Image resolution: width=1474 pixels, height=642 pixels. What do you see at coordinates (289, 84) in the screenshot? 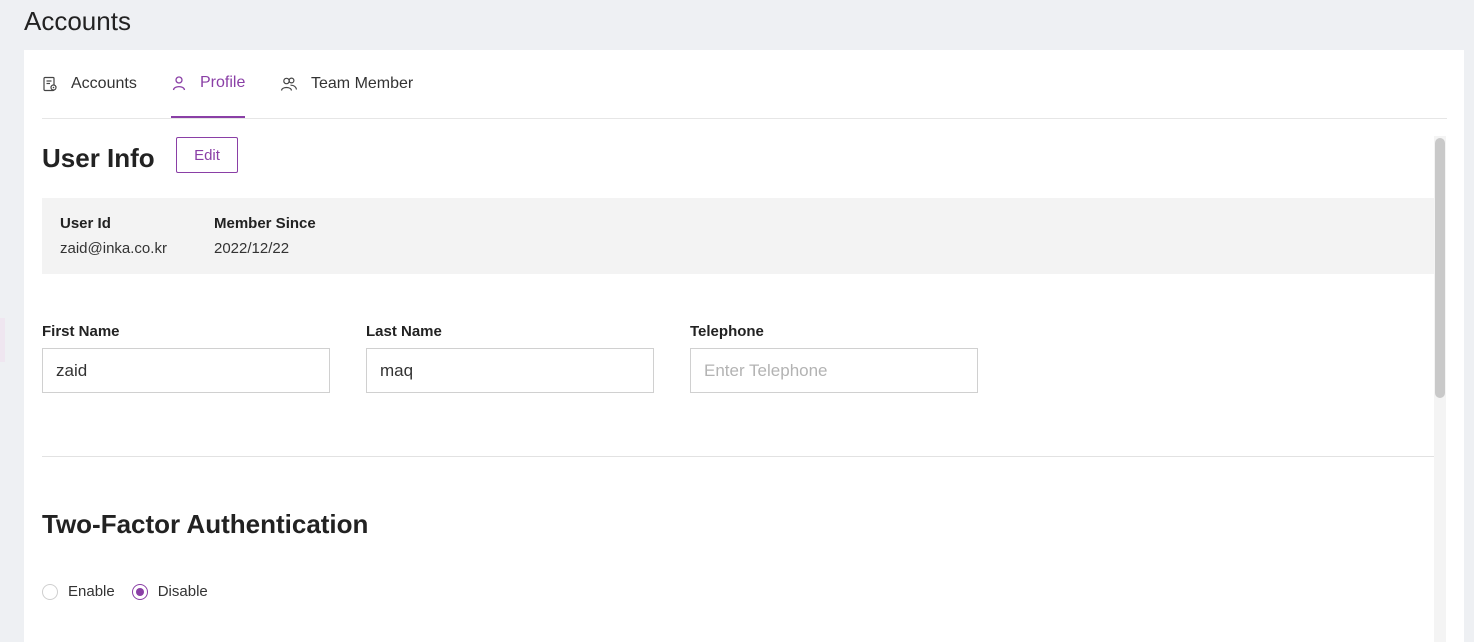
I see `people-icon` at bounding box center [289, 84].